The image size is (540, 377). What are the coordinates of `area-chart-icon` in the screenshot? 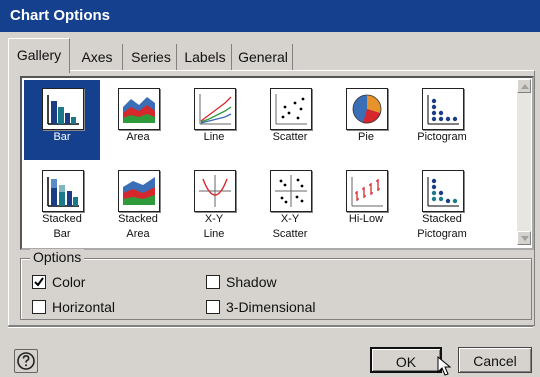 It's located at (139, 109).